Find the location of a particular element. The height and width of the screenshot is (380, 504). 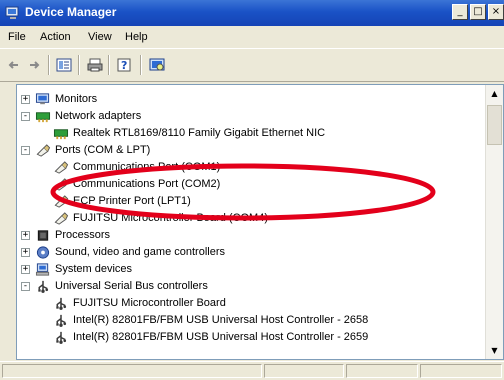

tree-item: - Network adapters is located at coordinates (247, 116).